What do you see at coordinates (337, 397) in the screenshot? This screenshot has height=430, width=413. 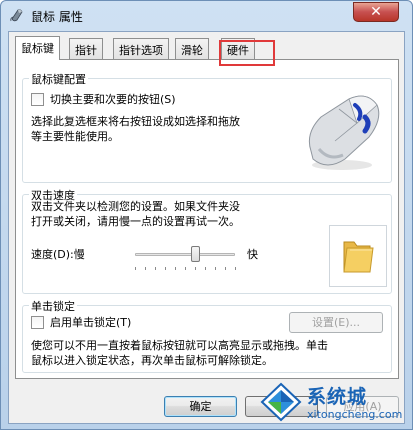 I see `watermark-brand: 系统城` at bounding box center [337, 397].